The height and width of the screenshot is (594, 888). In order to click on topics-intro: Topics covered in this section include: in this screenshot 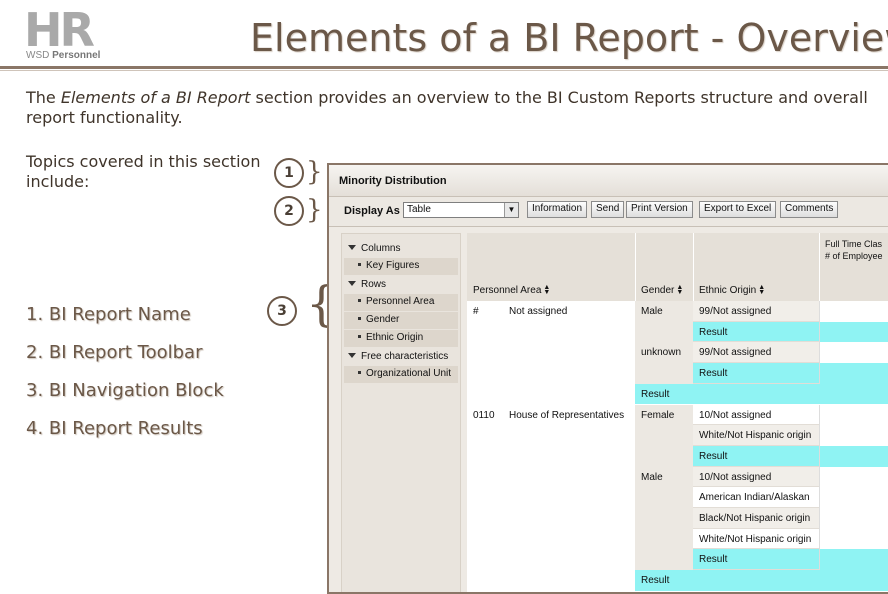, I will do `click(143, 171)`.